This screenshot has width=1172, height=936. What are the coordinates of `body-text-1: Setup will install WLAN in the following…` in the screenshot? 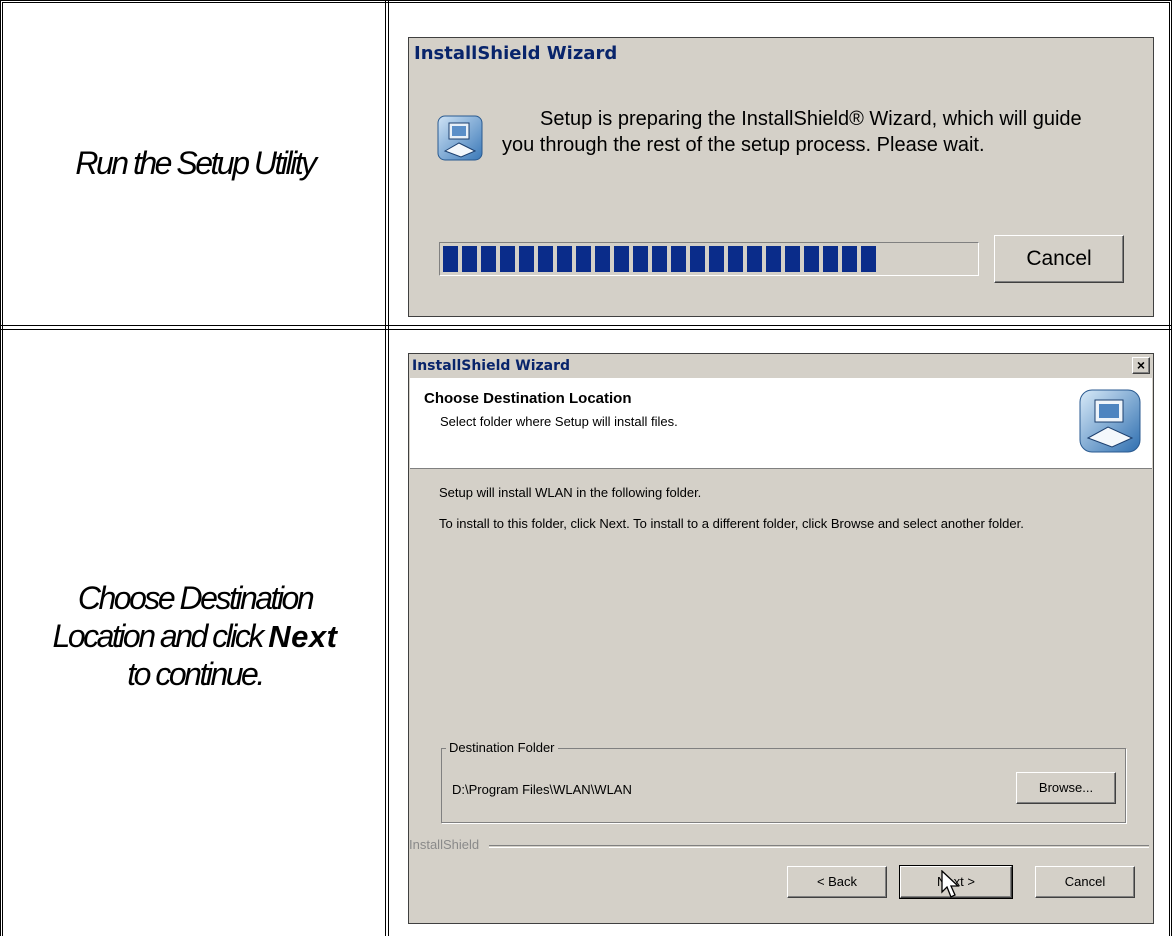 It's located at (570, 492).